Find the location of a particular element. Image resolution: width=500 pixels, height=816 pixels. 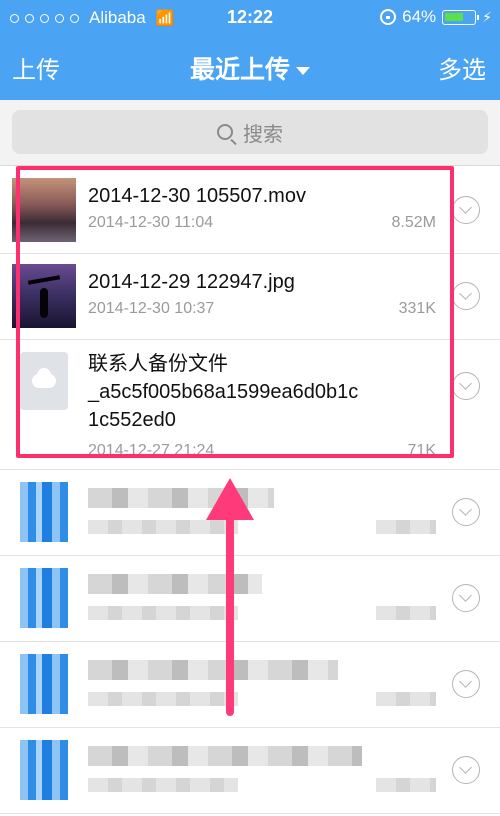

search-section: 搜索 is located at coordinates (250, 133).